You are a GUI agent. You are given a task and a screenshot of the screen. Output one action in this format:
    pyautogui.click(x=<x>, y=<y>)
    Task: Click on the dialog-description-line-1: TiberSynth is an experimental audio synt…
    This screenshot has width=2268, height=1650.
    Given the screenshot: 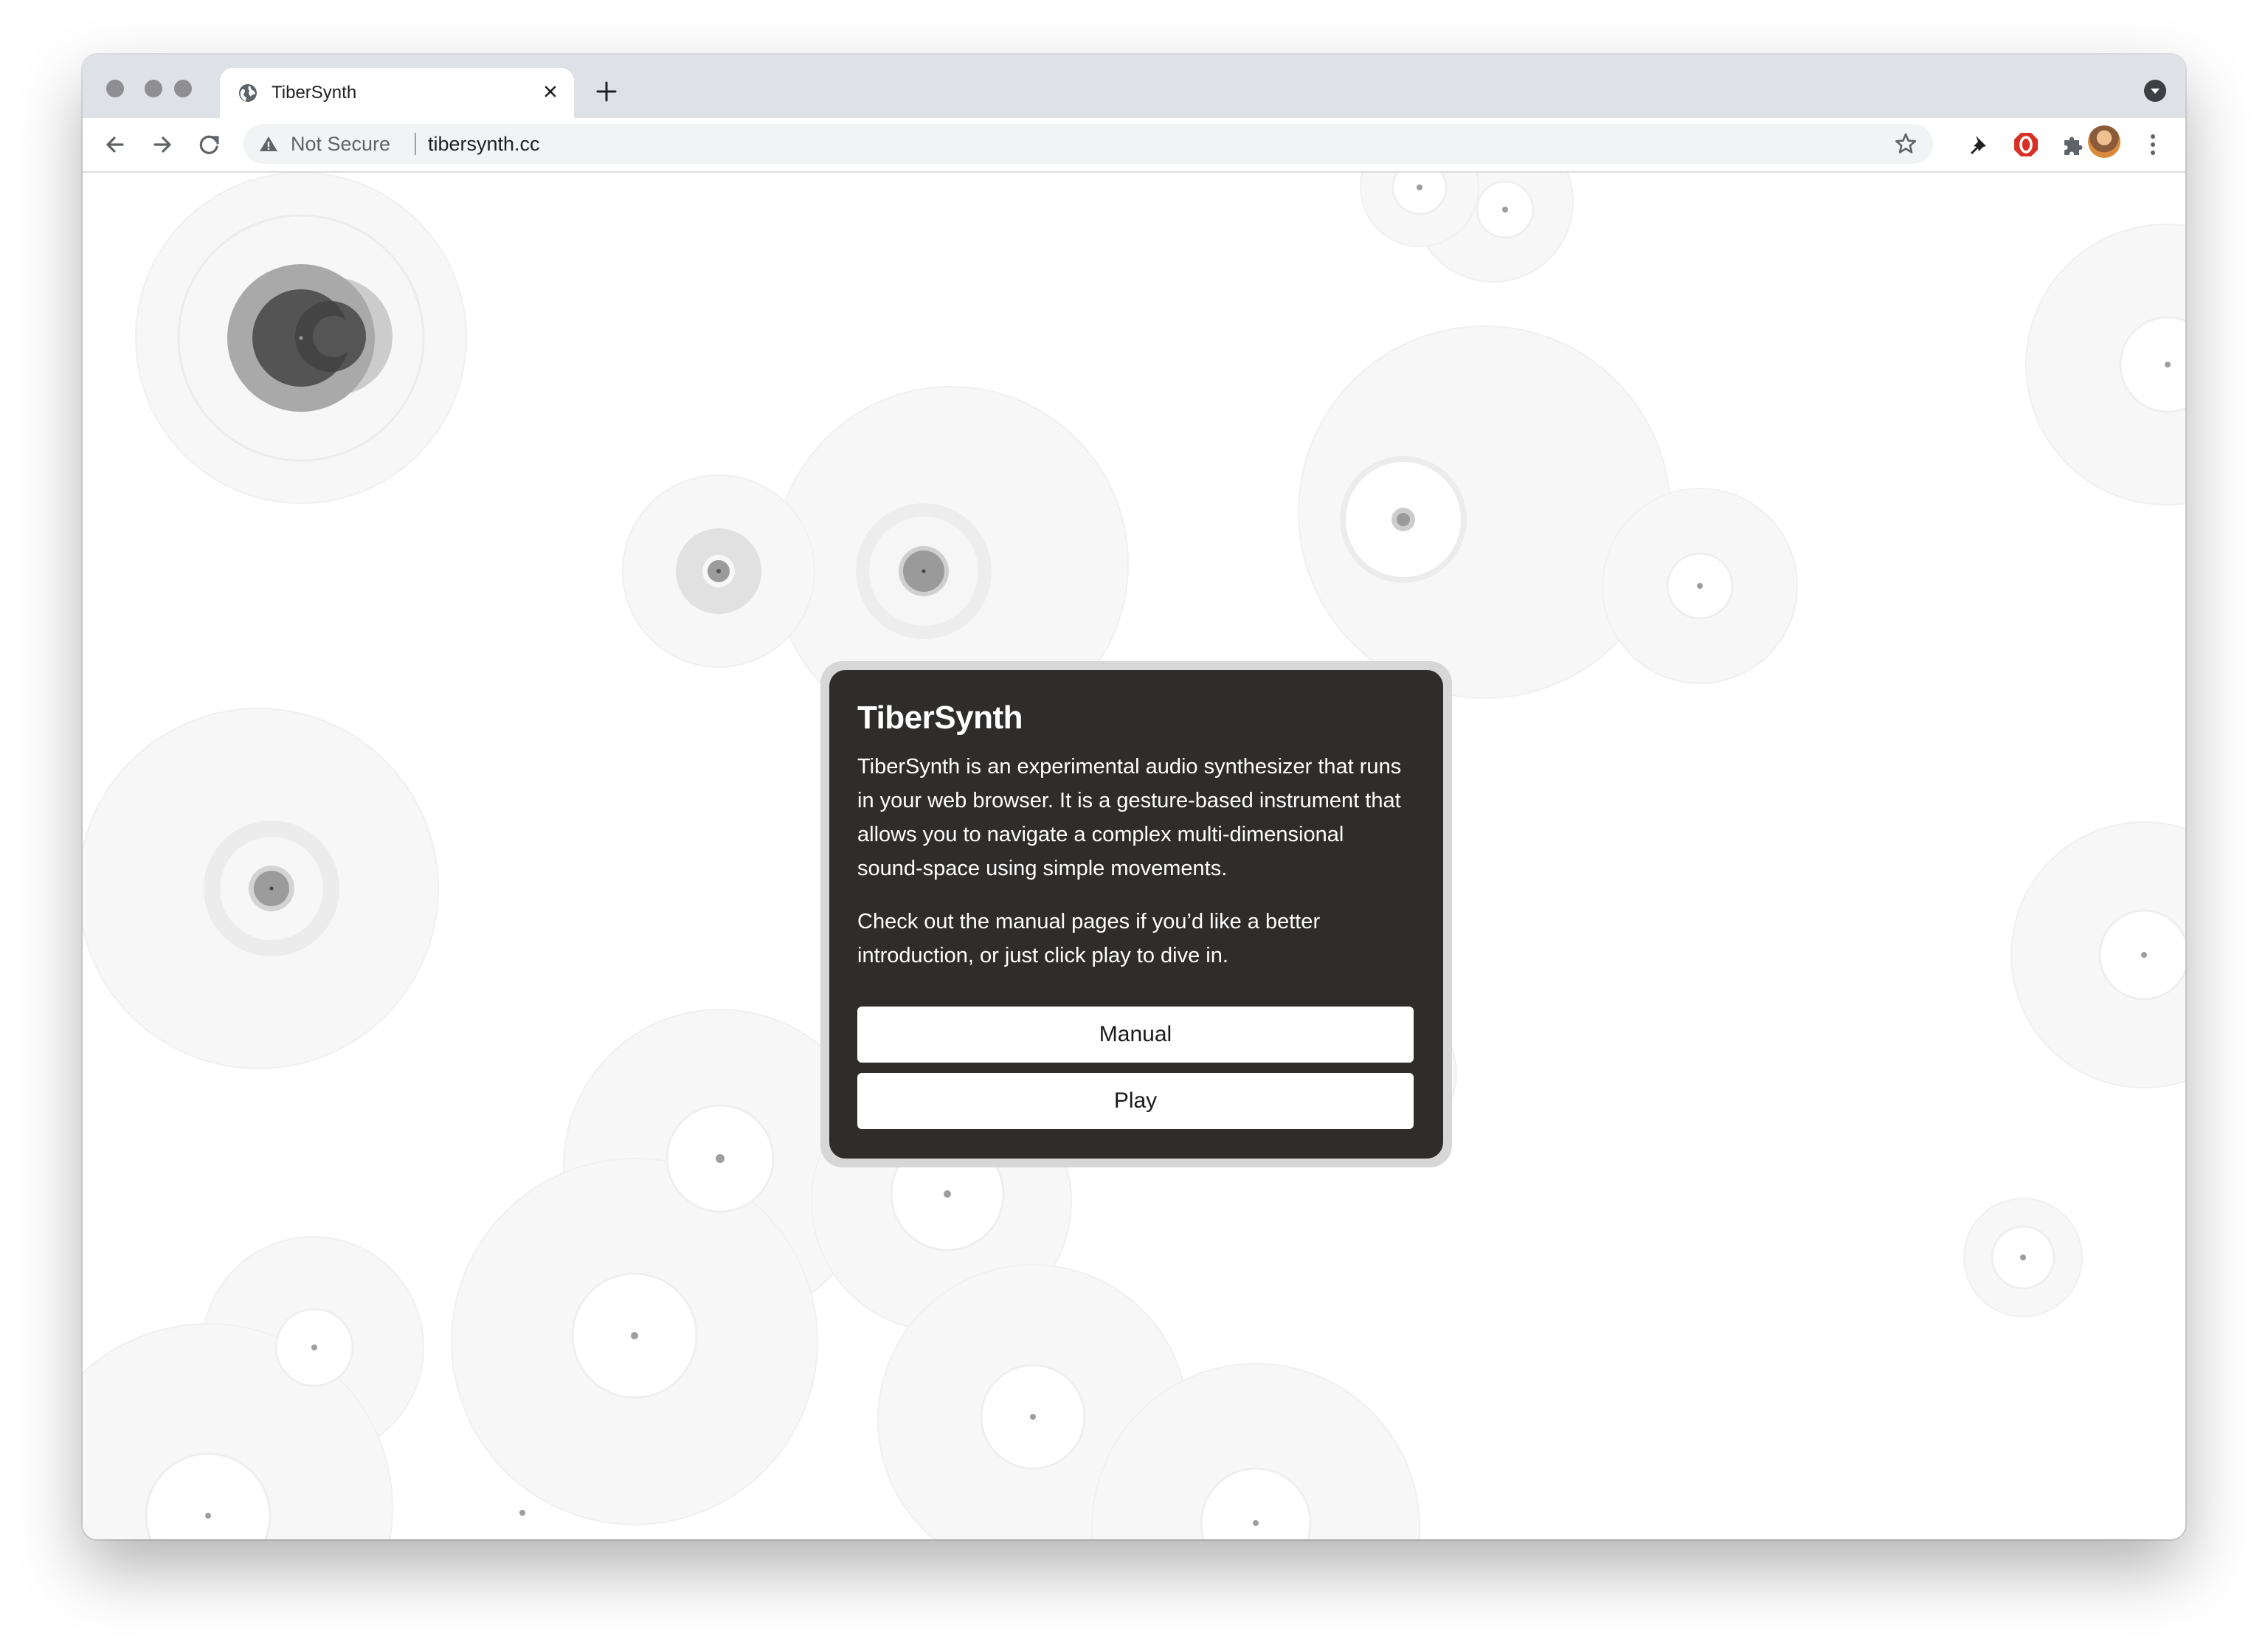 What is the action you would take?
    pyautogui.click(x=1129, y=767)
    